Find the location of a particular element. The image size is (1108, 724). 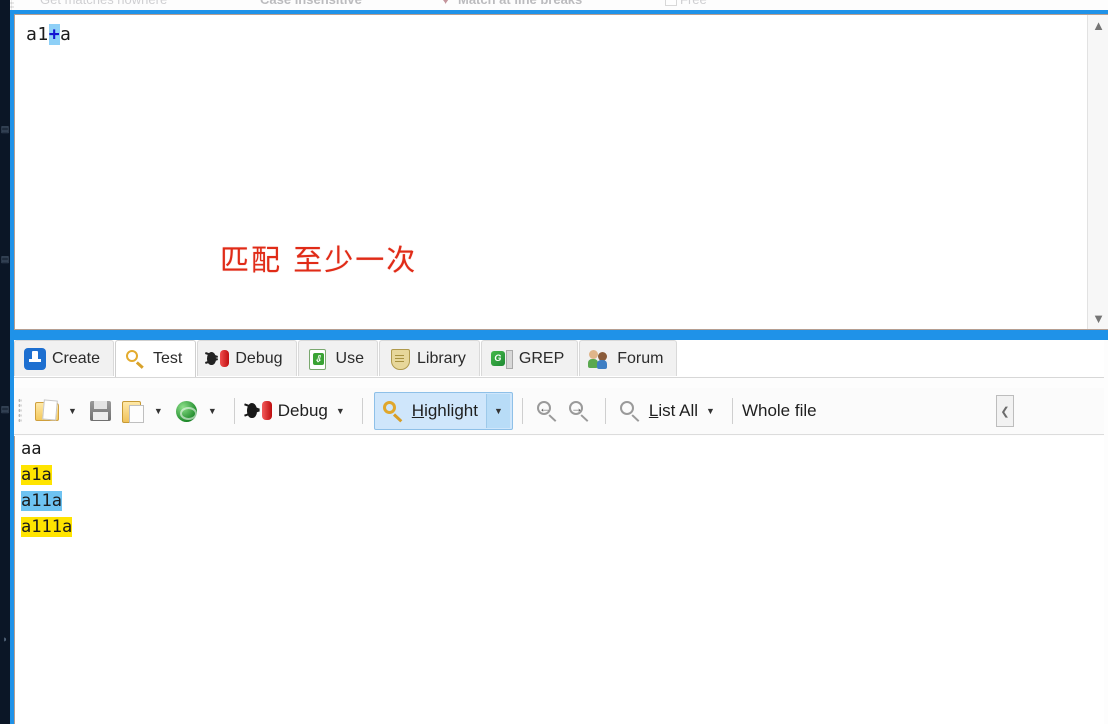

paste-dropdown-caret-icon: ▼ is located at coordinates (158, 411).